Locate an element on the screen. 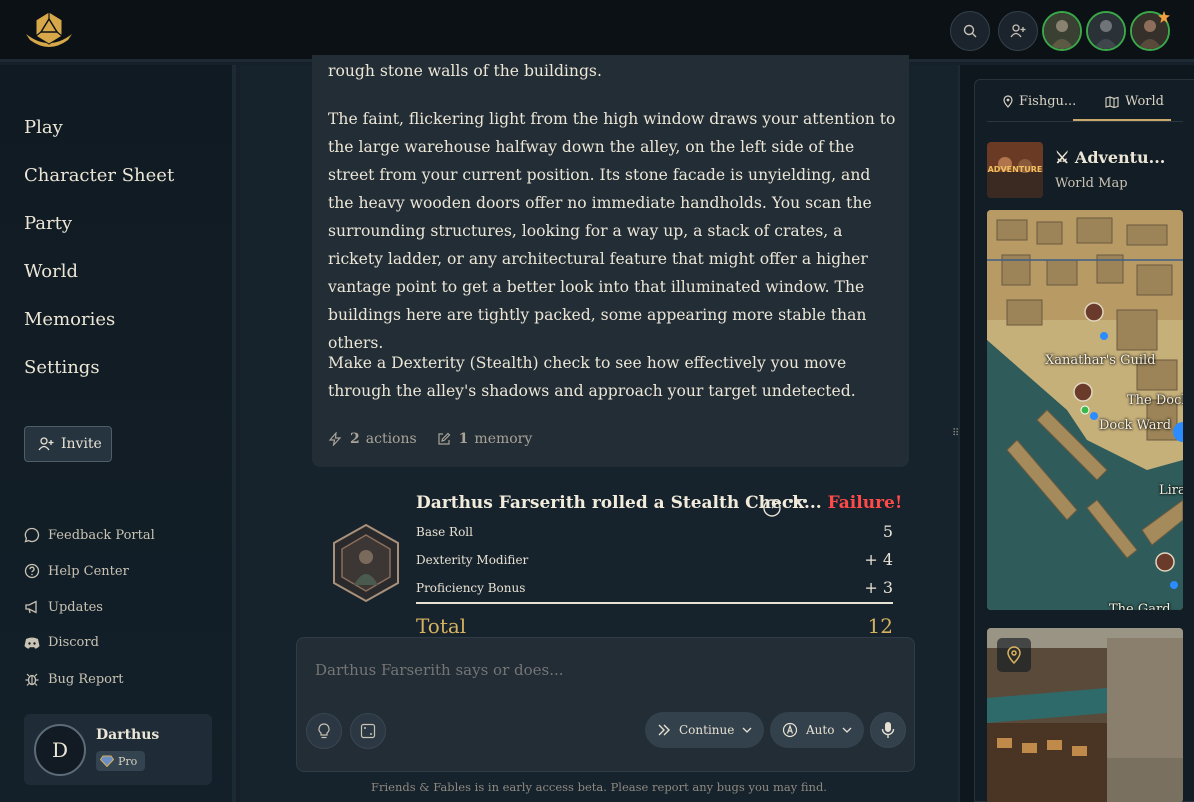  tab-label: World is located at coordinates (1144, 101).